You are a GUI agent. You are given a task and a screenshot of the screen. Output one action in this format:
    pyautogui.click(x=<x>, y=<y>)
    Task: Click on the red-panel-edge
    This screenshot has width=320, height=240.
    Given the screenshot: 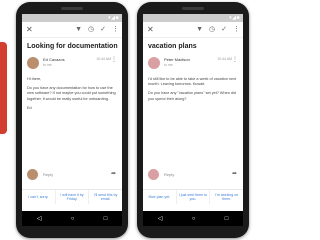 What is the action you would take?
    pyautogui.click(x=3, y=88)
    